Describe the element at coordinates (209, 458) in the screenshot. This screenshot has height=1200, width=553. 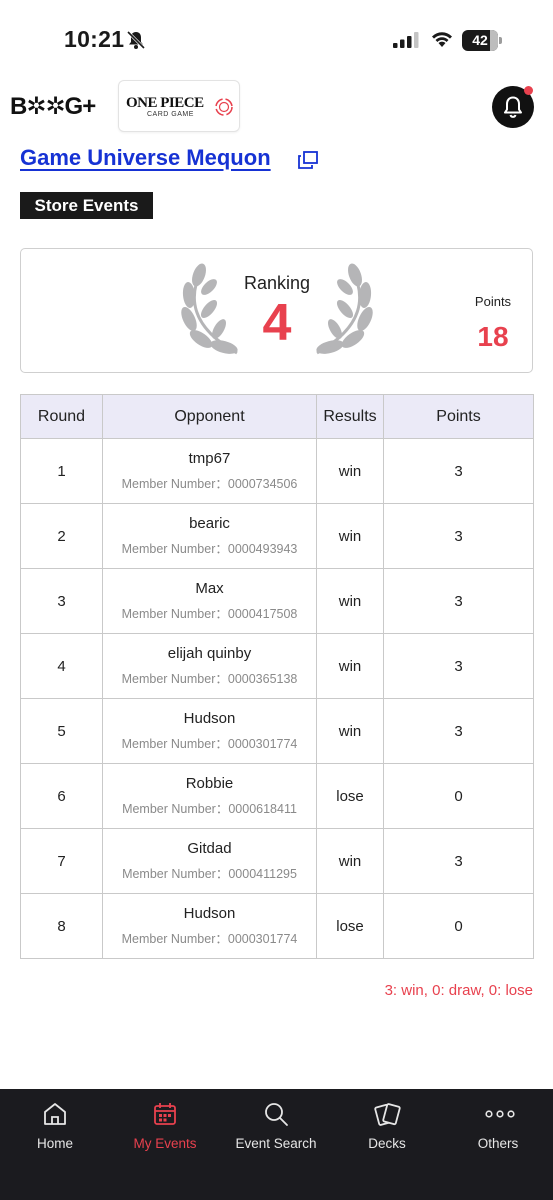
I see `opponent-name: tmp67` at that location.